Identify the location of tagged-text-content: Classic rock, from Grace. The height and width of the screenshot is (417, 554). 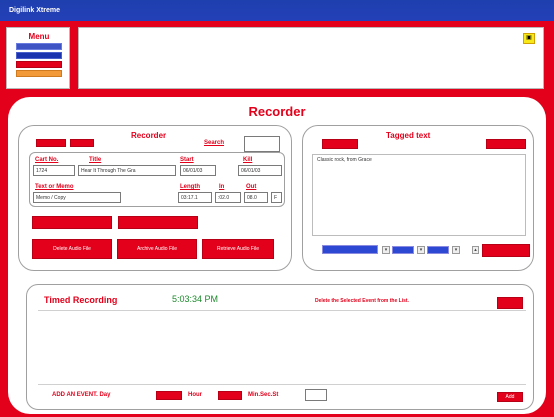
(344, 160).